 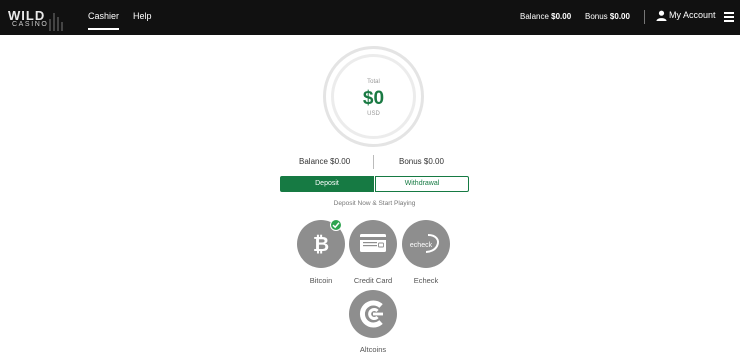 I want to click on credit-card-icon, so click(x=373, y=243).